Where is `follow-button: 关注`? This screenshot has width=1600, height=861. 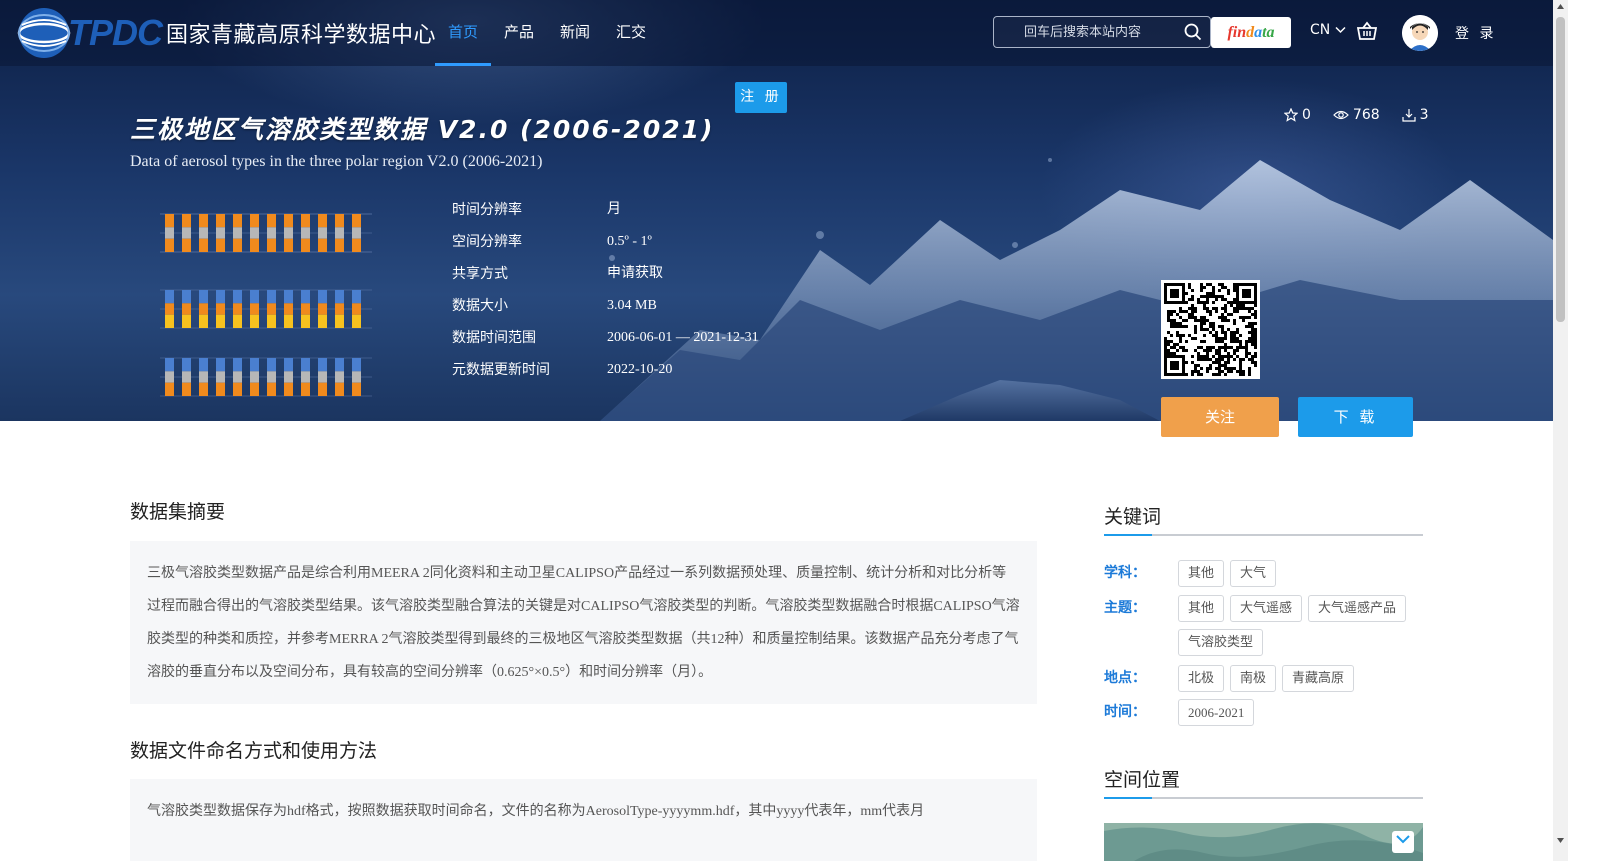 follow-button: 关注 is located at coordinates (1220, 417).